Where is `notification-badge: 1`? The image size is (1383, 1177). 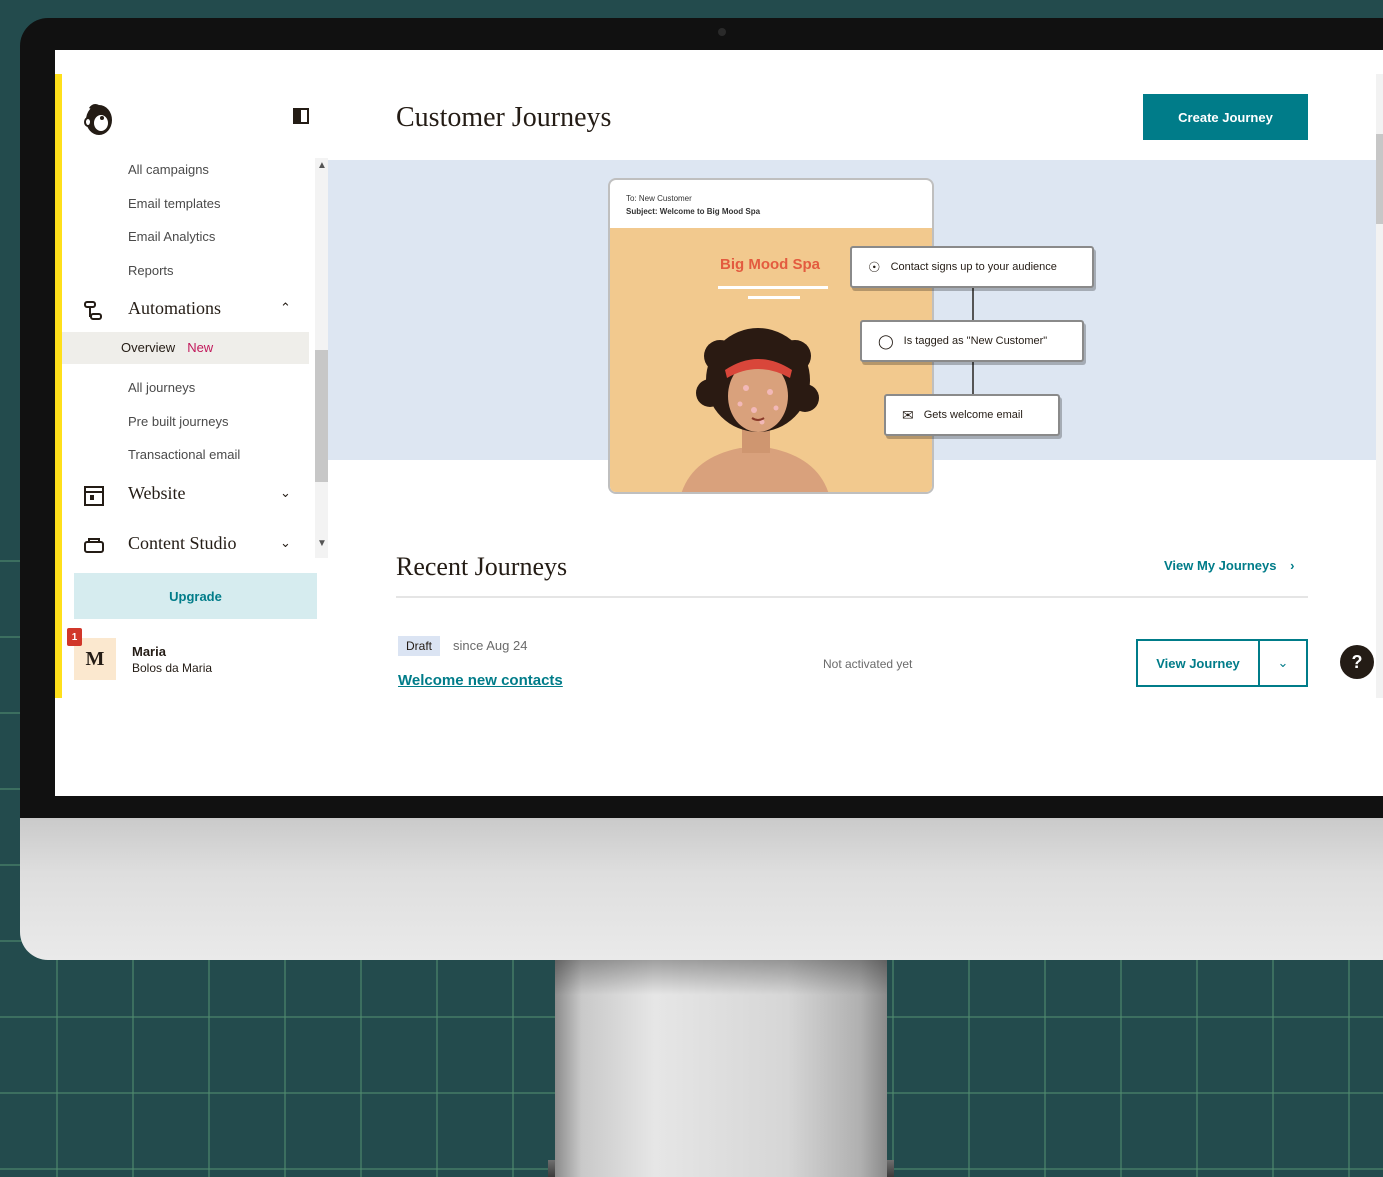 notification-badge: 1 is located at coordinates (74, 637).